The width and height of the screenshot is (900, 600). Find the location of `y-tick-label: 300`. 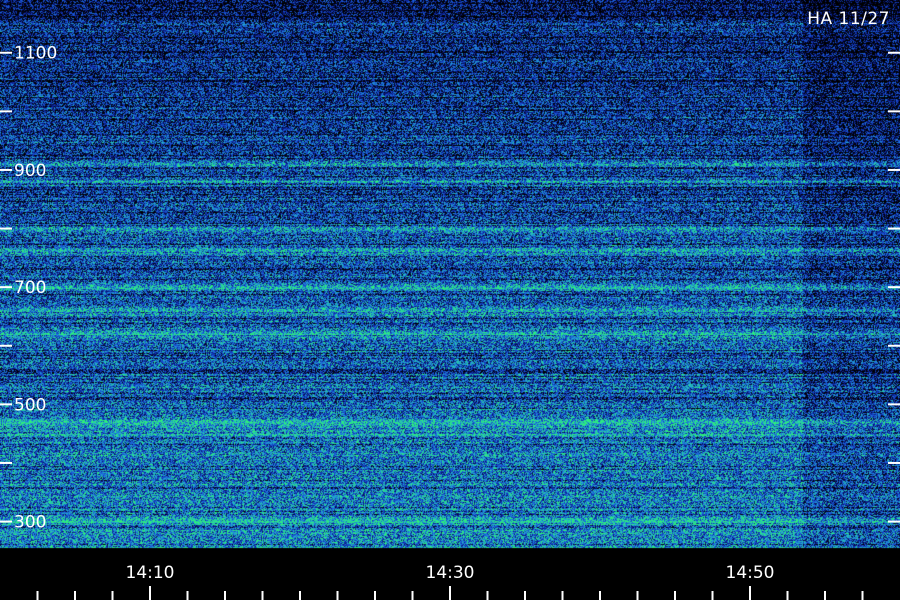

y-tick-label: 300 is located at coordinates (30, 523).